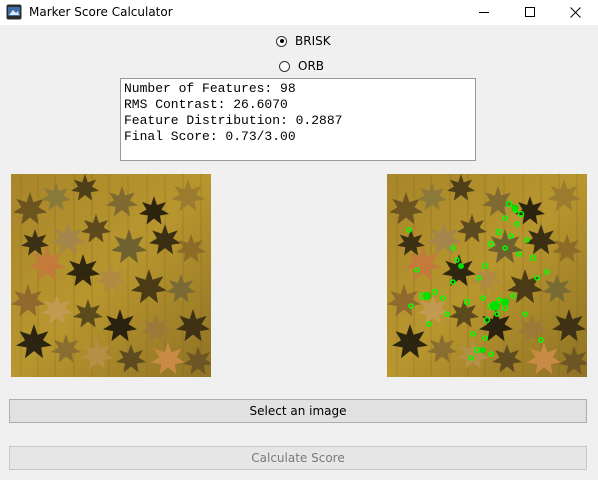  I want to click on calculate-score-label: Calculate Score, so click(298, 458).